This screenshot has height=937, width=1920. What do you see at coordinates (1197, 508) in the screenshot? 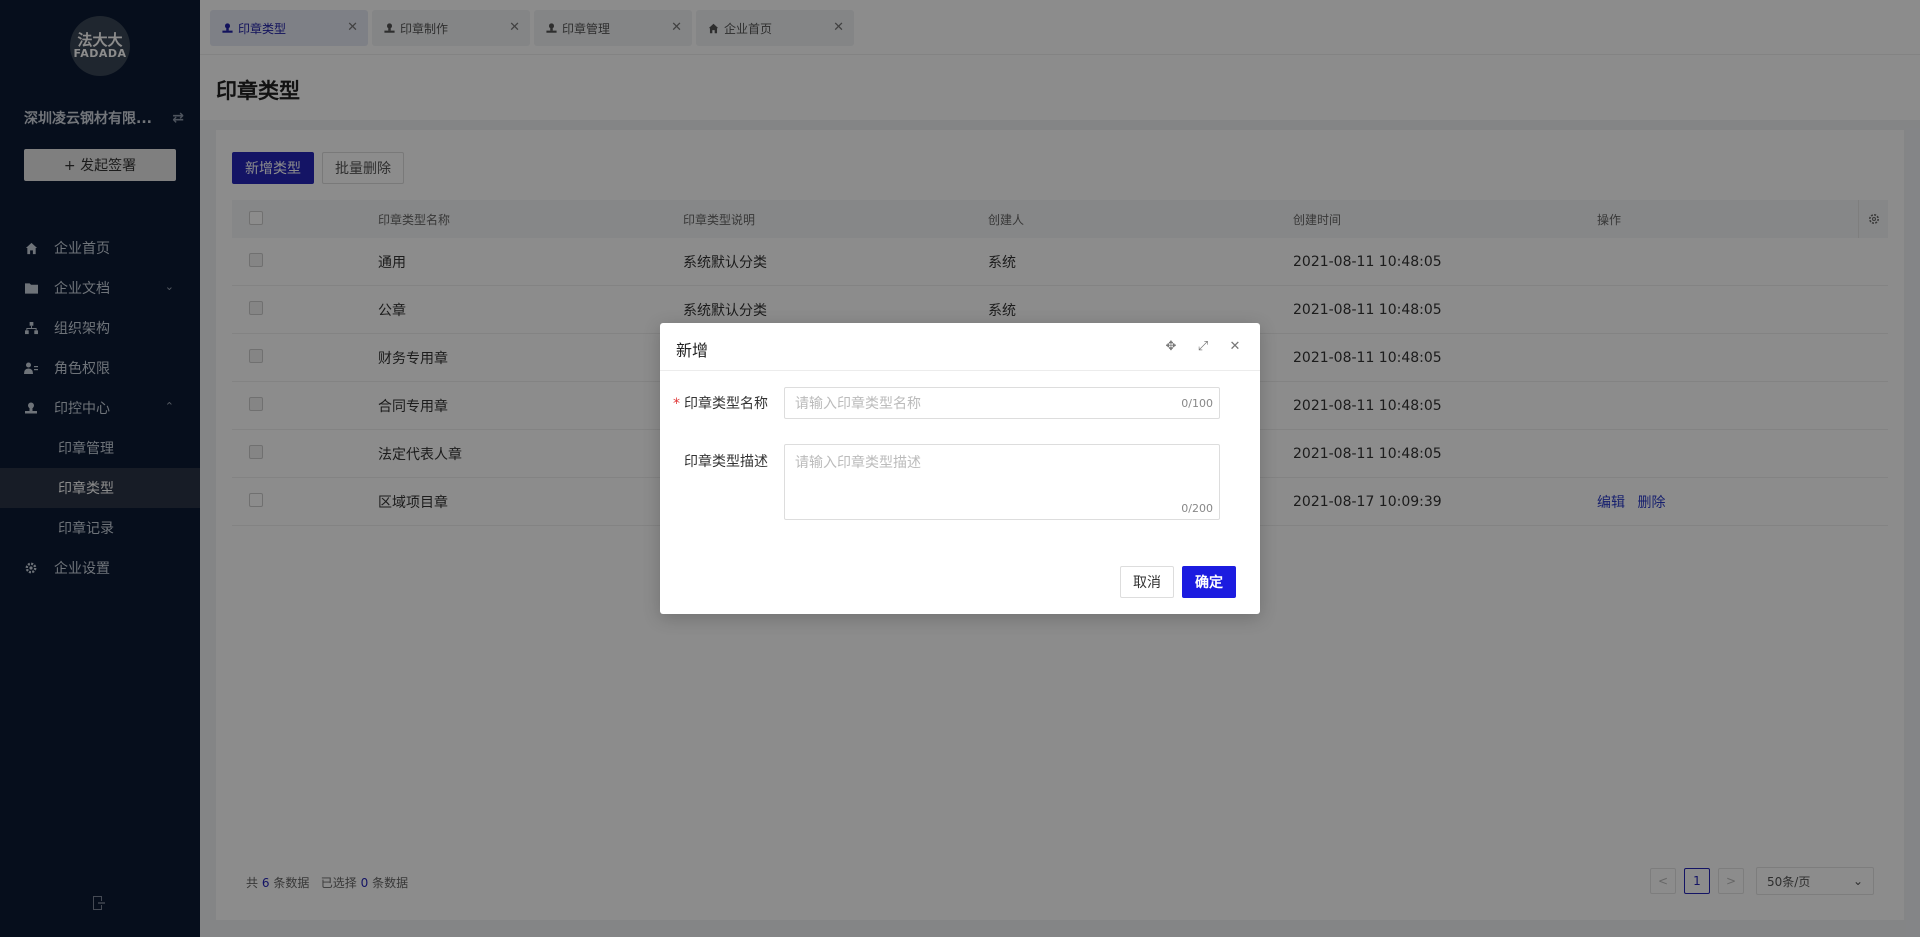
I see `desc-char-count: 0/200` at bounding box center [1197, 508].